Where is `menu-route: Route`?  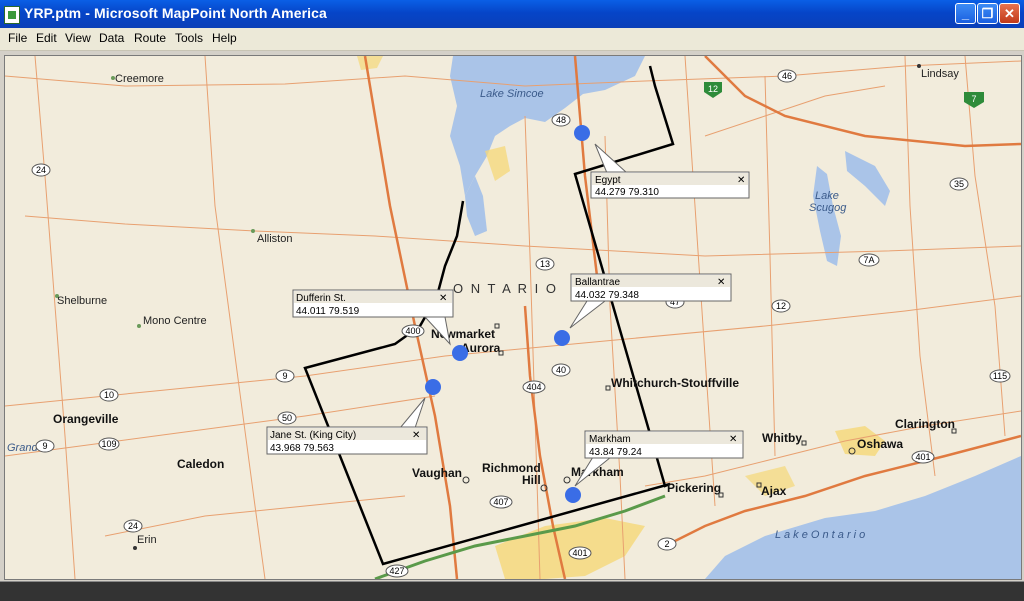 menu-route: Route is located at coordinates (150, 38).